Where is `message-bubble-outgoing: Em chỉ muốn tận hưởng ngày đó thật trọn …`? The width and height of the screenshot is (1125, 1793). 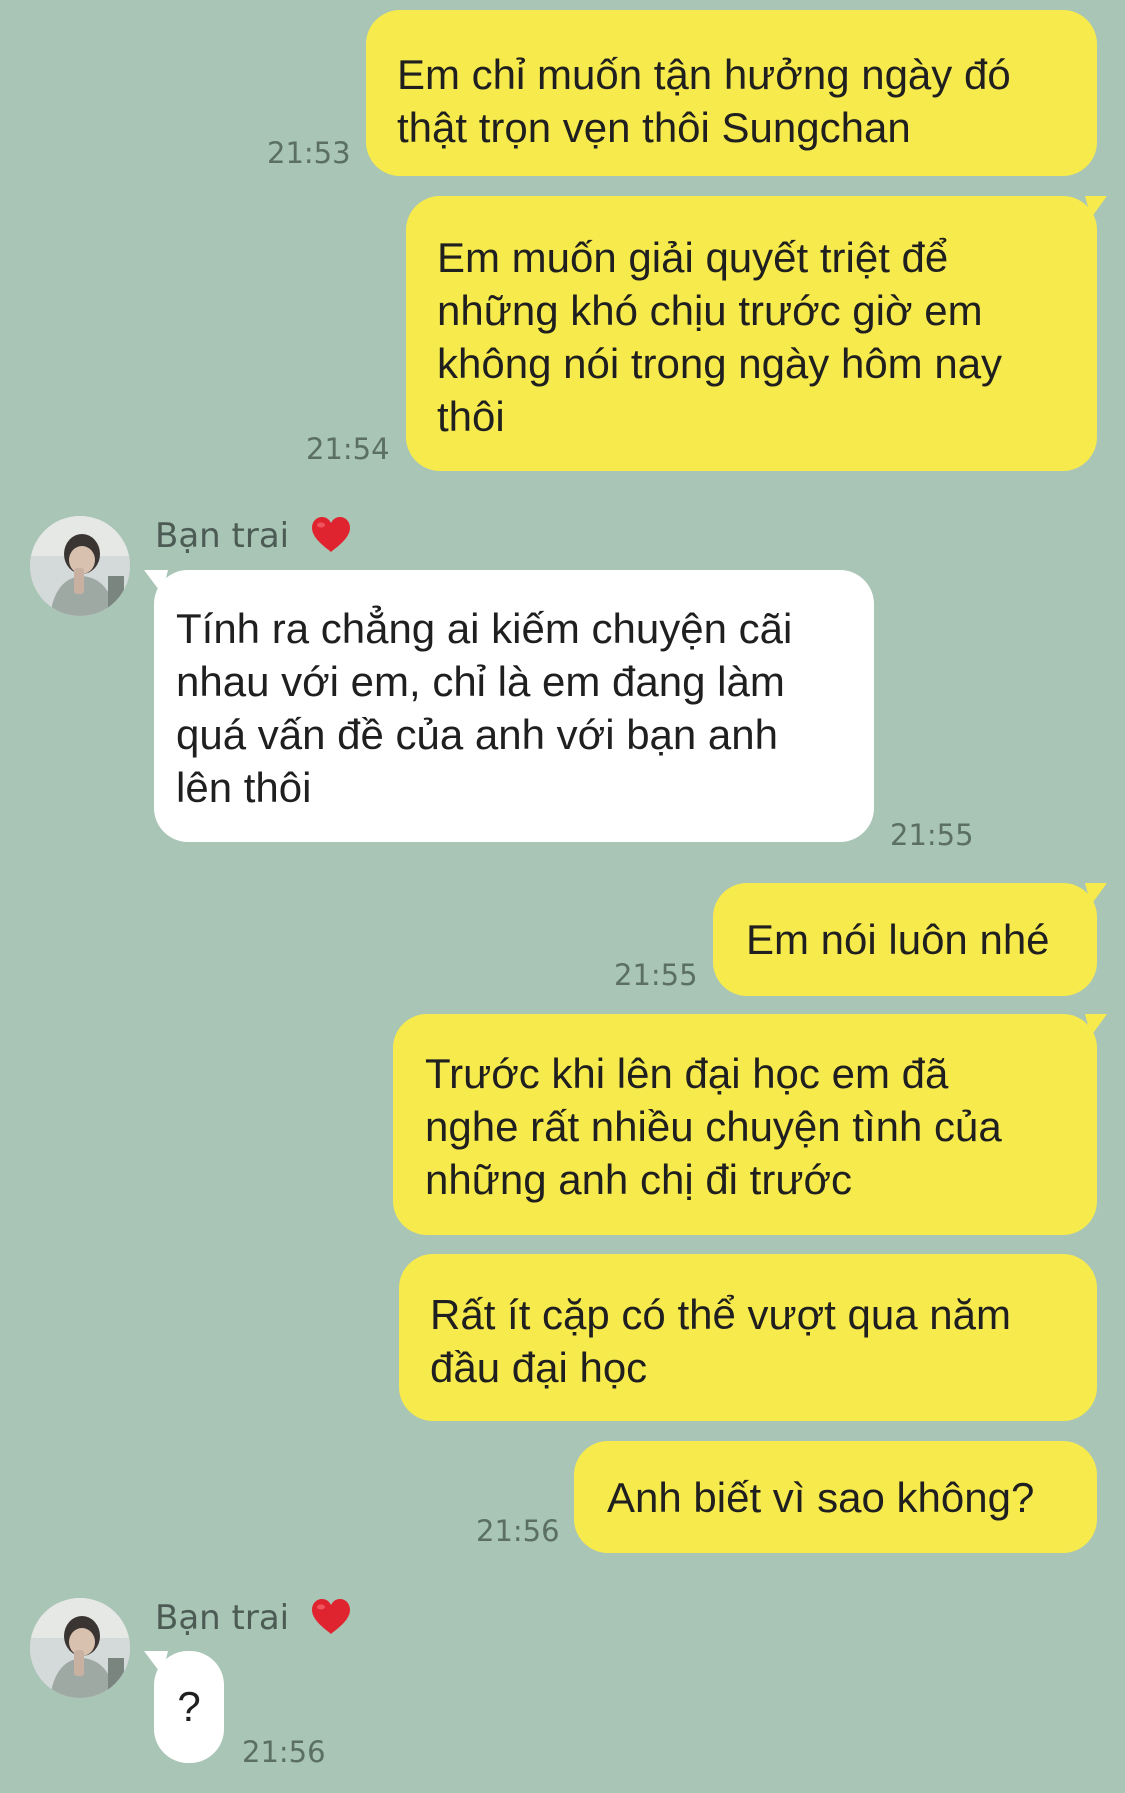 message-bubble-outgoing: Em chỉ muốn tận hưởng ngày đó thật trọn … is located at coordinates (731, 93).